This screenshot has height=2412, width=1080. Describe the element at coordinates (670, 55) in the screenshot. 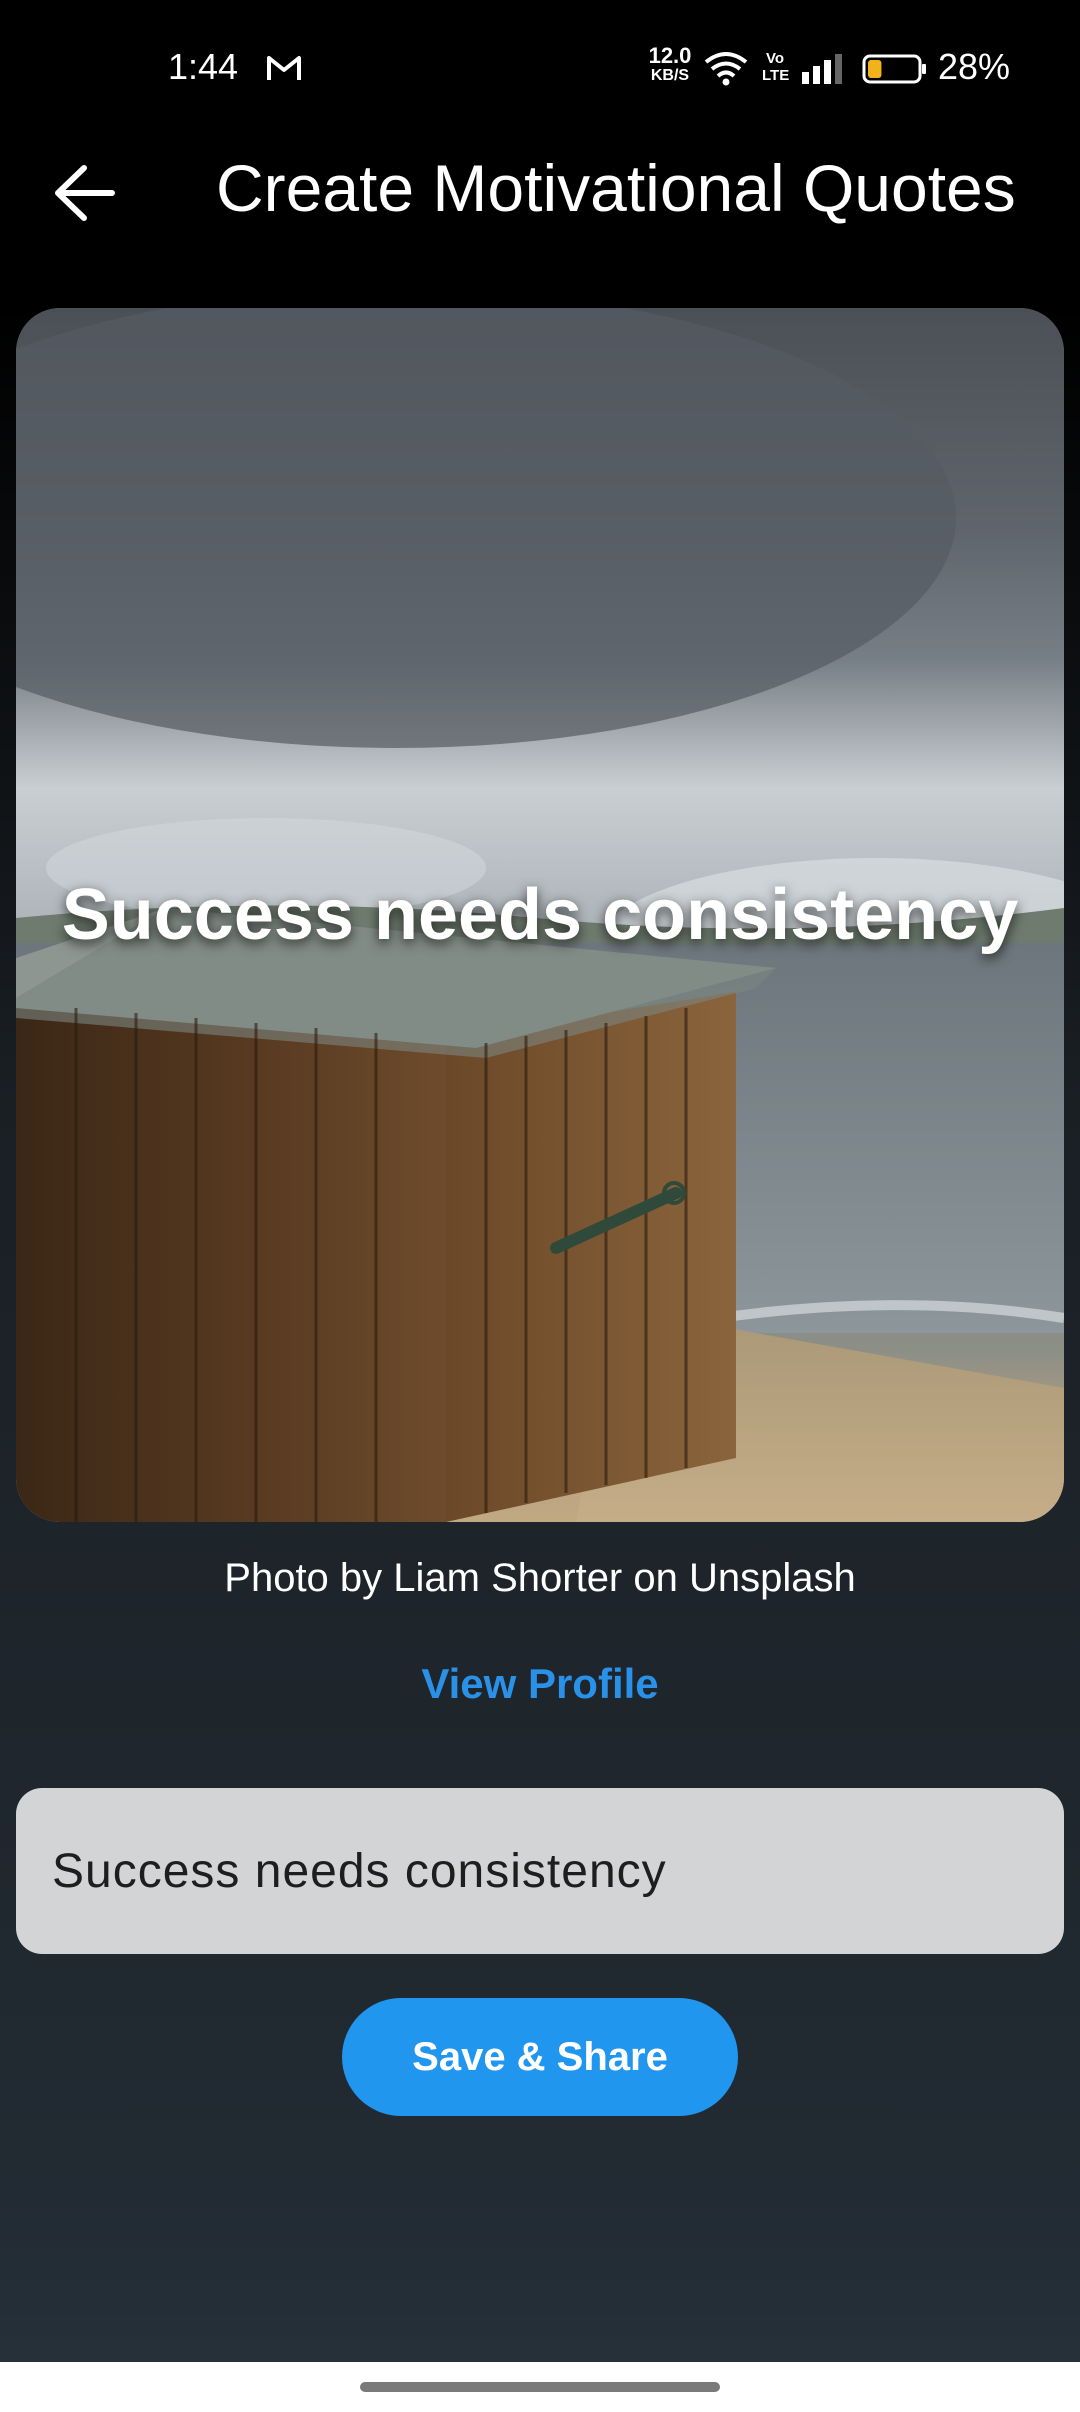

I see `network-speed-value: 12.0` at that location.